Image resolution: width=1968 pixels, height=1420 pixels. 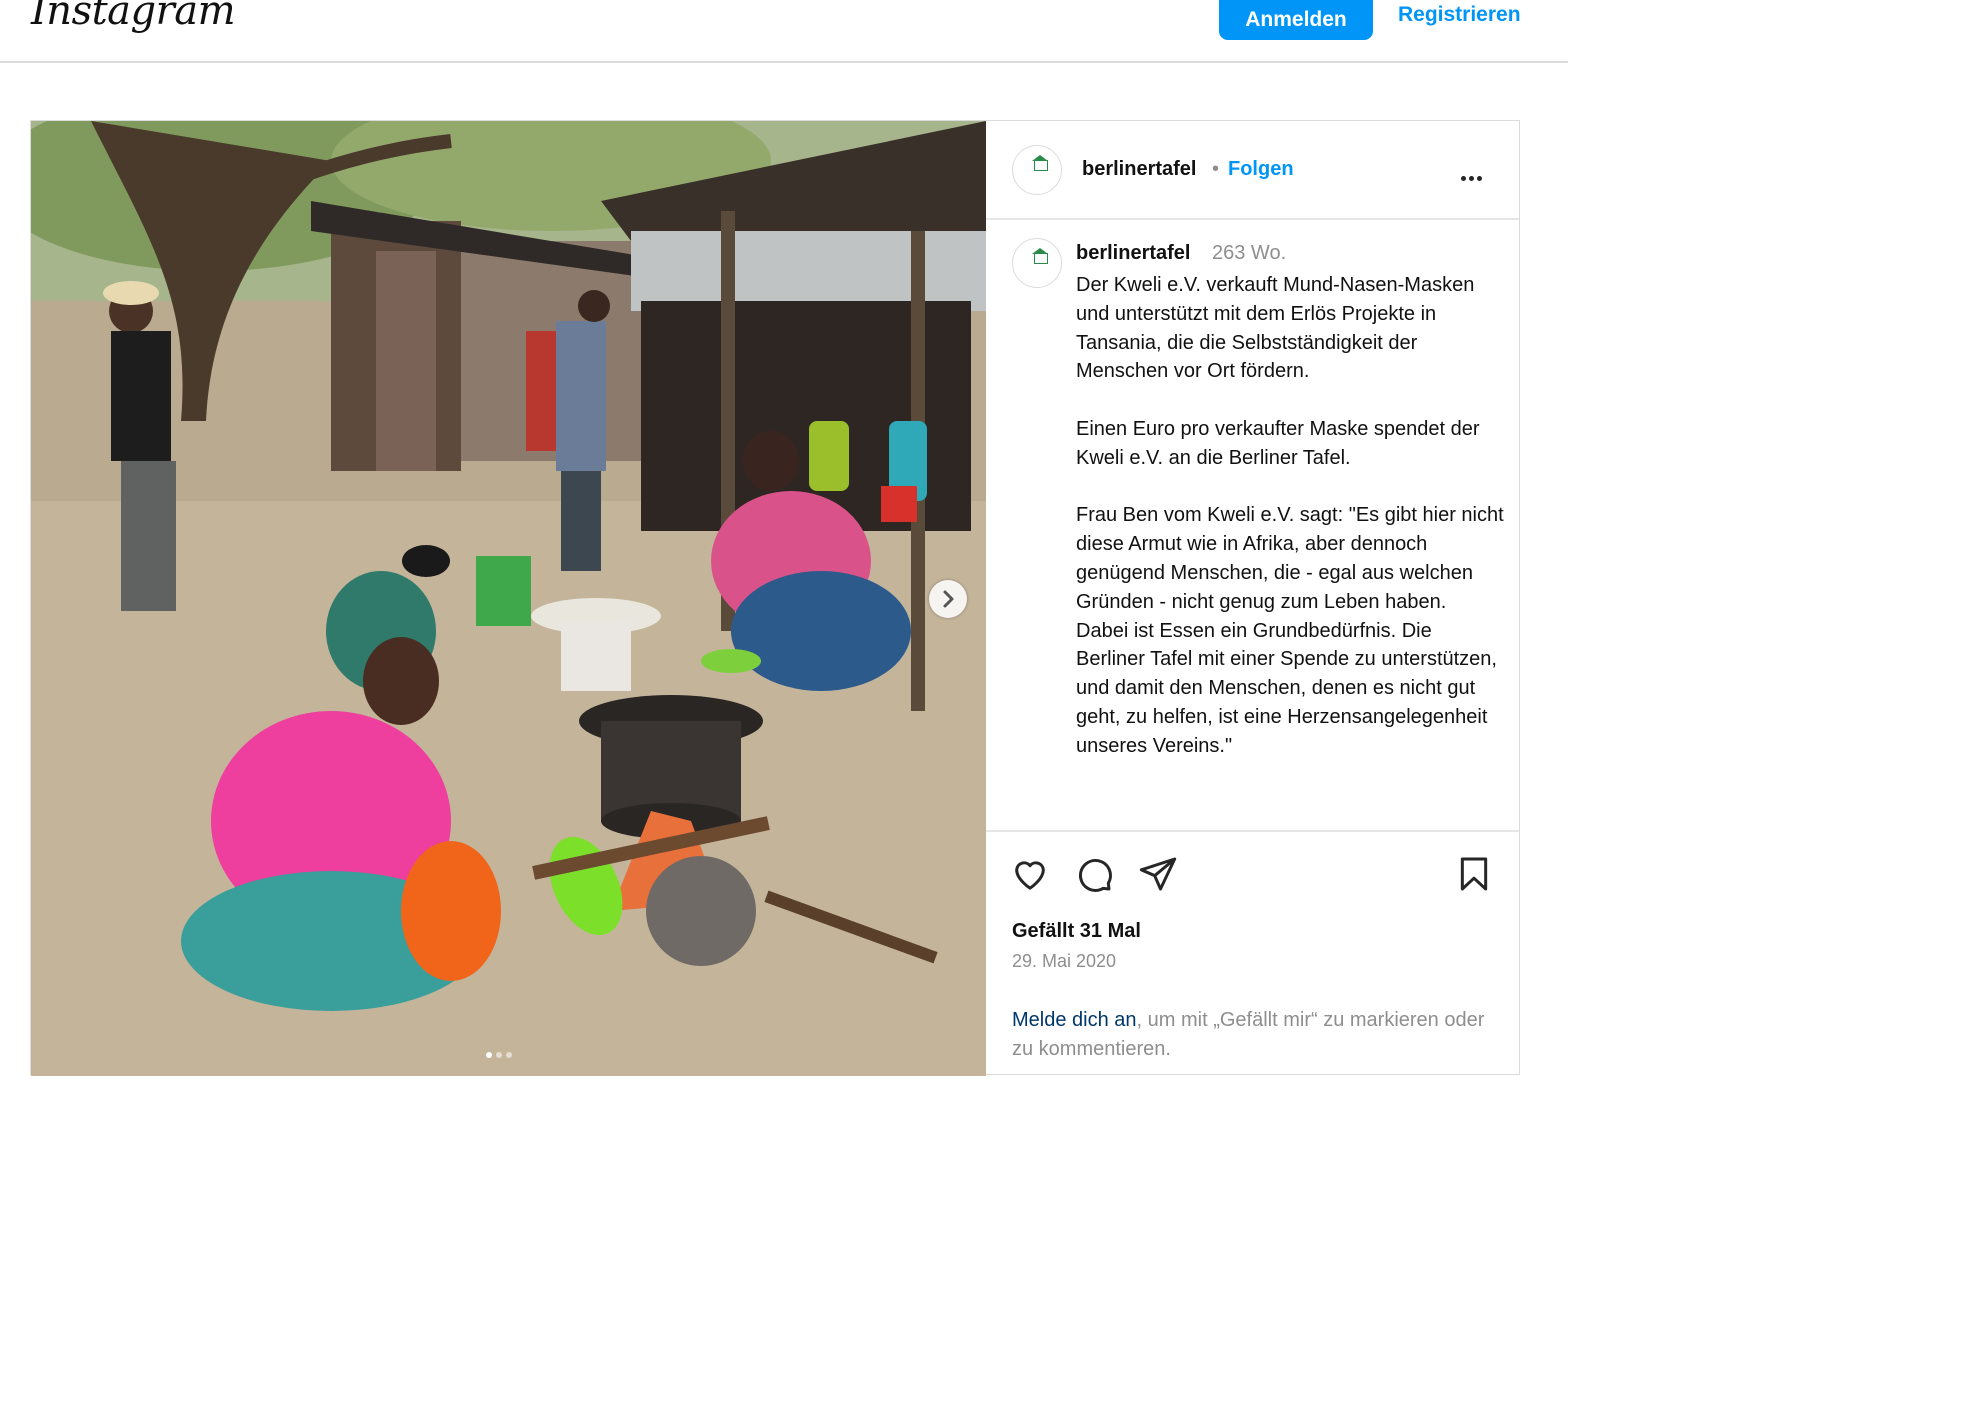 I want to click on login-button: Anmelden, so click(x=1296, y=20).